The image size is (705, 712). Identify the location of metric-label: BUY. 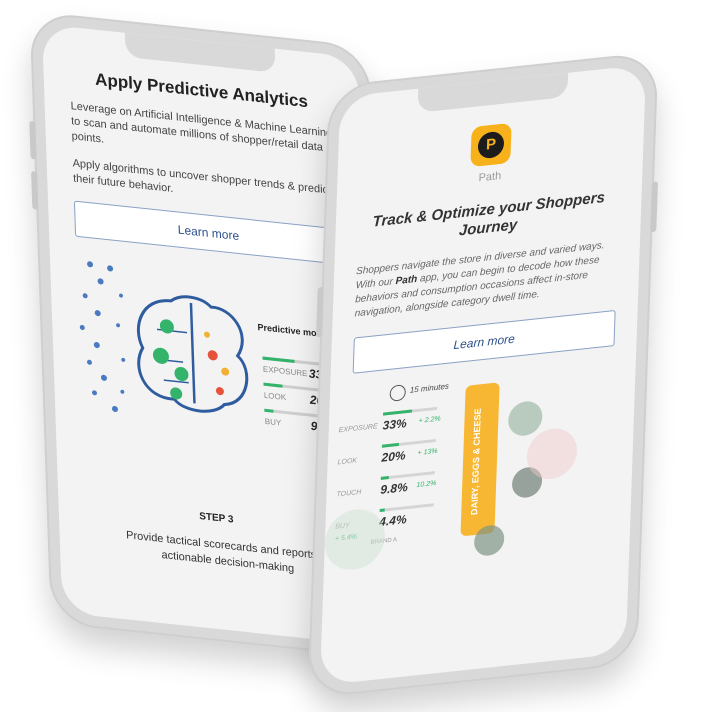
(273, 422).